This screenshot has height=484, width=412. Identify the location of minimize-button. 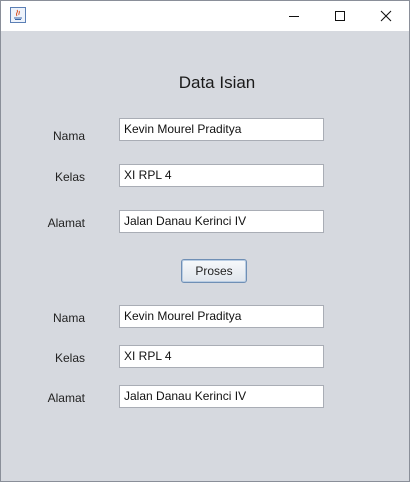
(294, 16).